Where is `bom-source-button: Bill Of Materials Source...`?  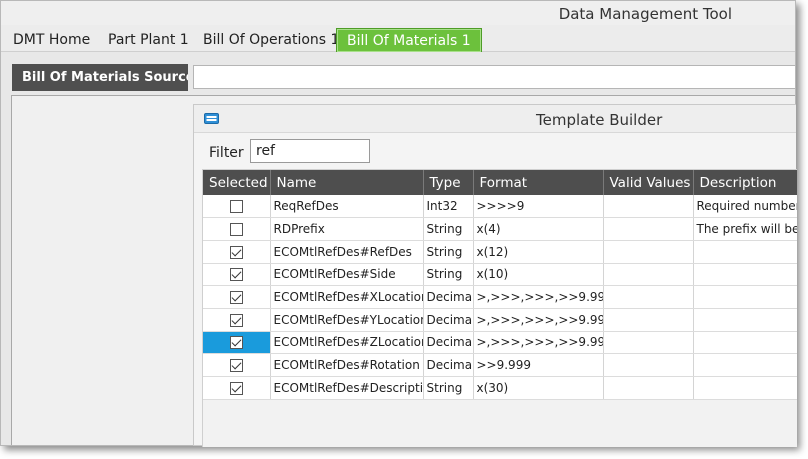
bom-source-button: Bill Of Materials Source... is located at coordinates (100, 77).